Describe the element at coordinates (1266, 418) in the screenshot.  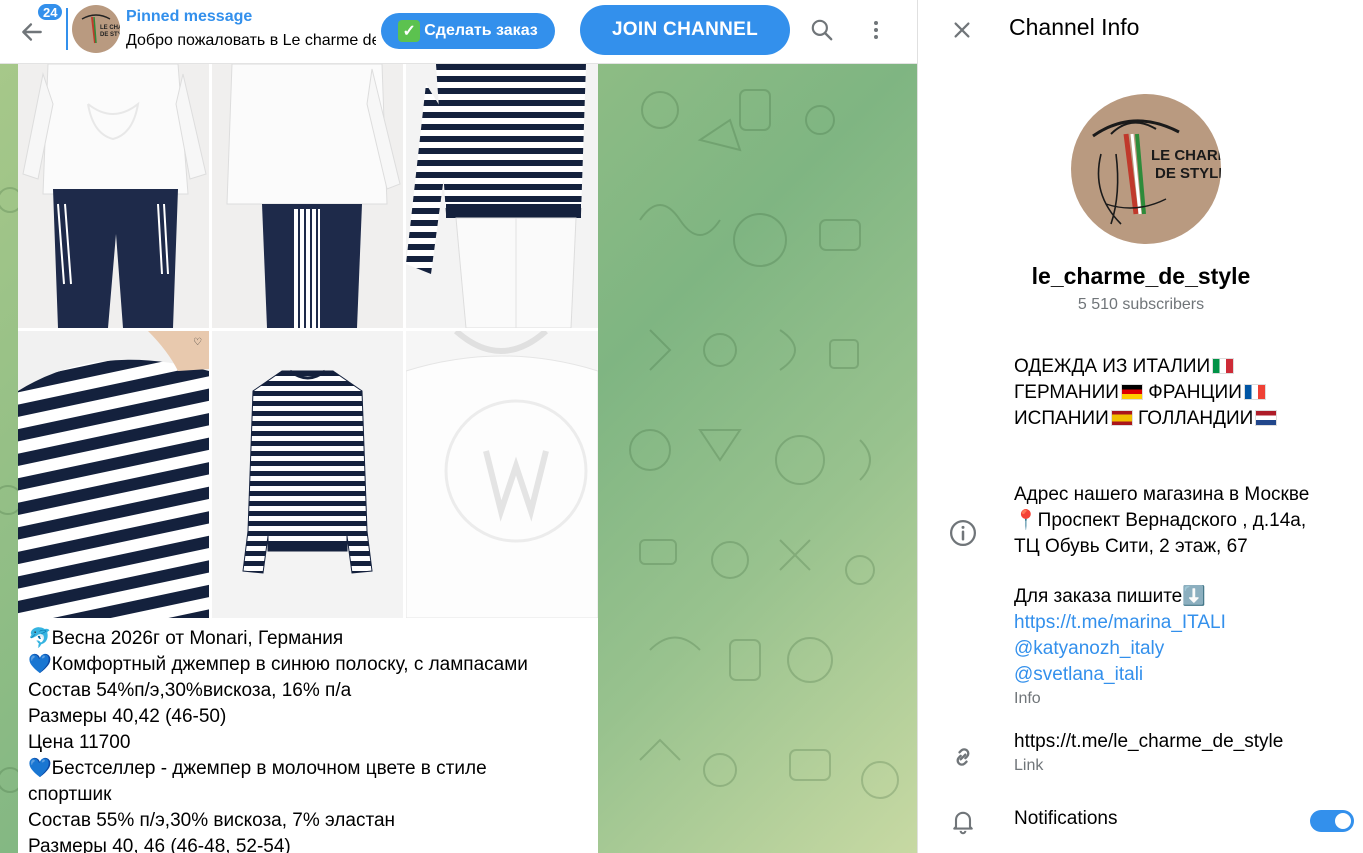
I see `netherlands-flag-icon` at that location.